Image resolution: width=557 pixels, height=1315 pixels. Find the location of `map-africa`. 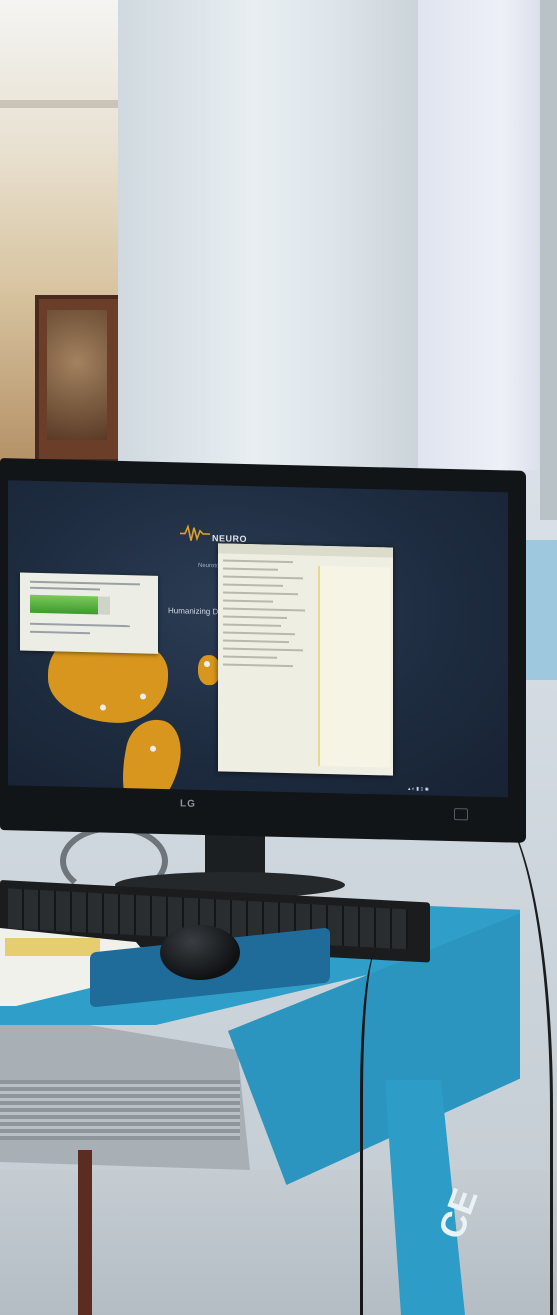

map-africa is located at coordinates (209, 670).